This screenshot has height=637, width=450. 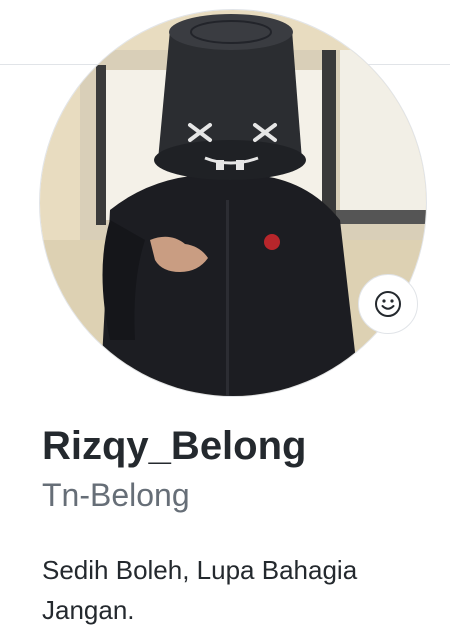 I want to click on profile-name: Rizqy_Belong, so click(x=174, y=446).